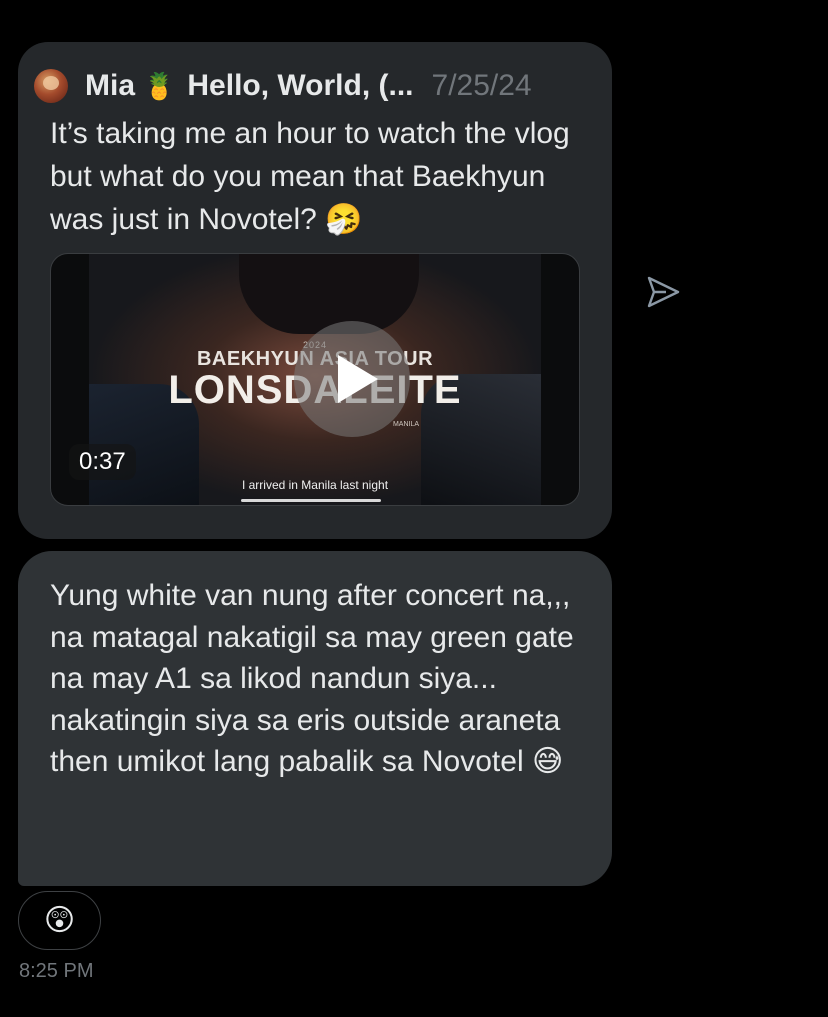  What do you see at coordinates (159, 86) in the screenshot?
I see `pineapple-emoji: 🍍` at bounding box center [159, 86].